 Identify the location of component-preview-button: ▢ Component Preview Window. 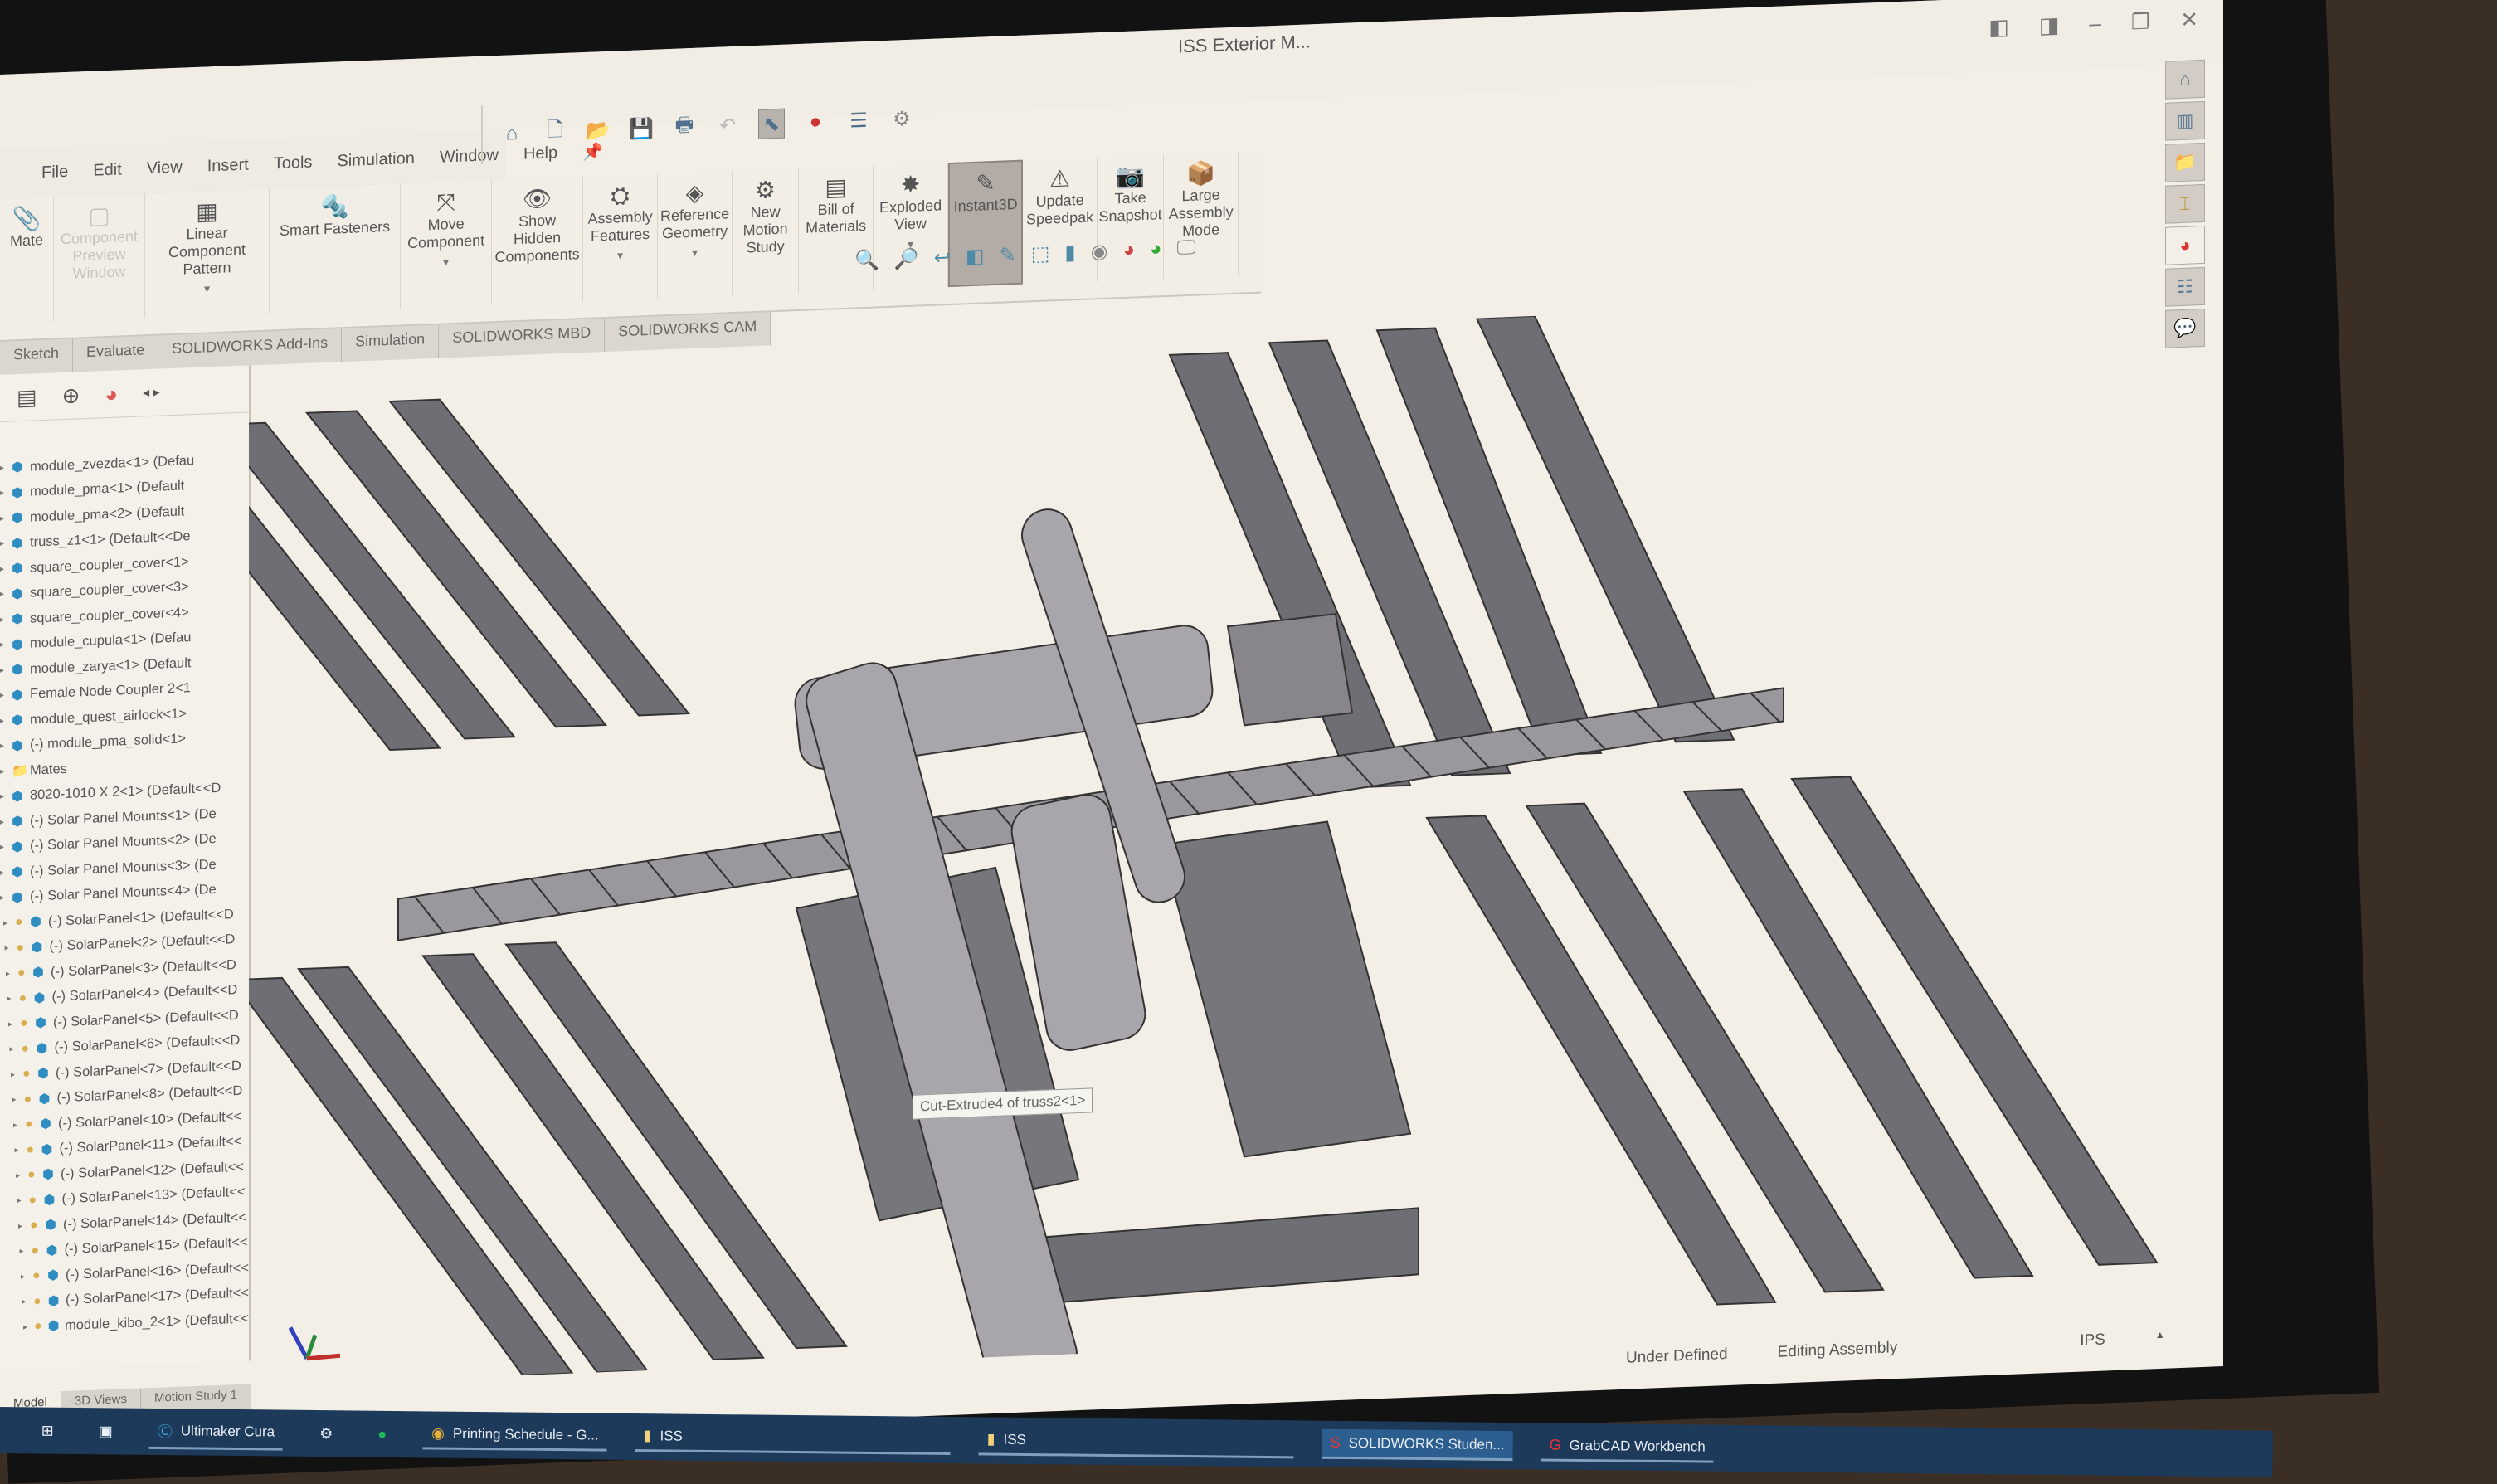
(100, 257).